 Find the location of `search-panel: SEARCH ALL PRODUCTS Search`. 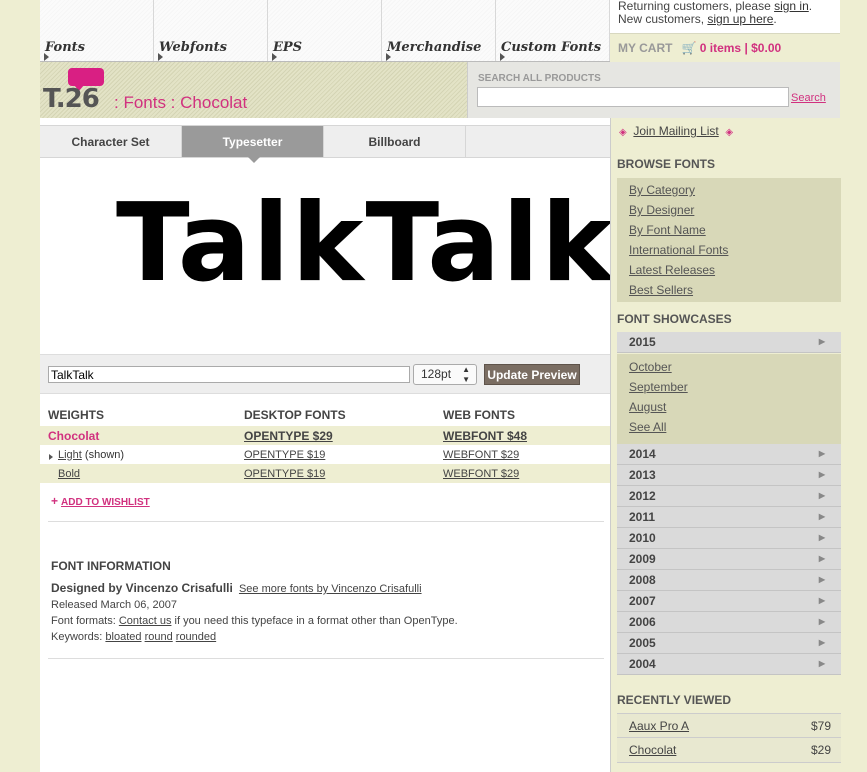

search-panel: SEARCH ALL PRODUCTS Search is located at coordinates (653, 90).